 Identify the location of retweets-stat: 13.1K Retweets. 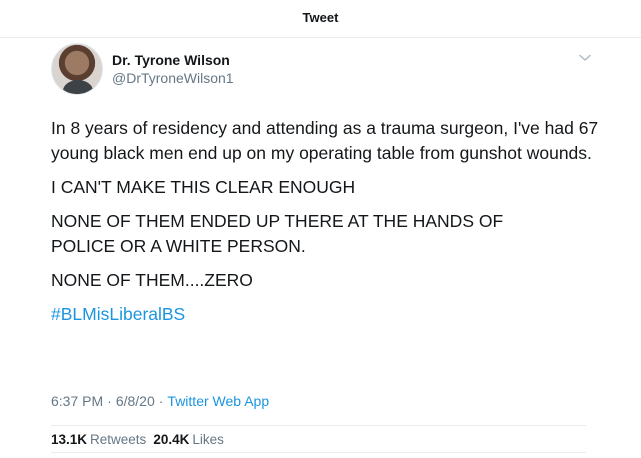
(98, 439).